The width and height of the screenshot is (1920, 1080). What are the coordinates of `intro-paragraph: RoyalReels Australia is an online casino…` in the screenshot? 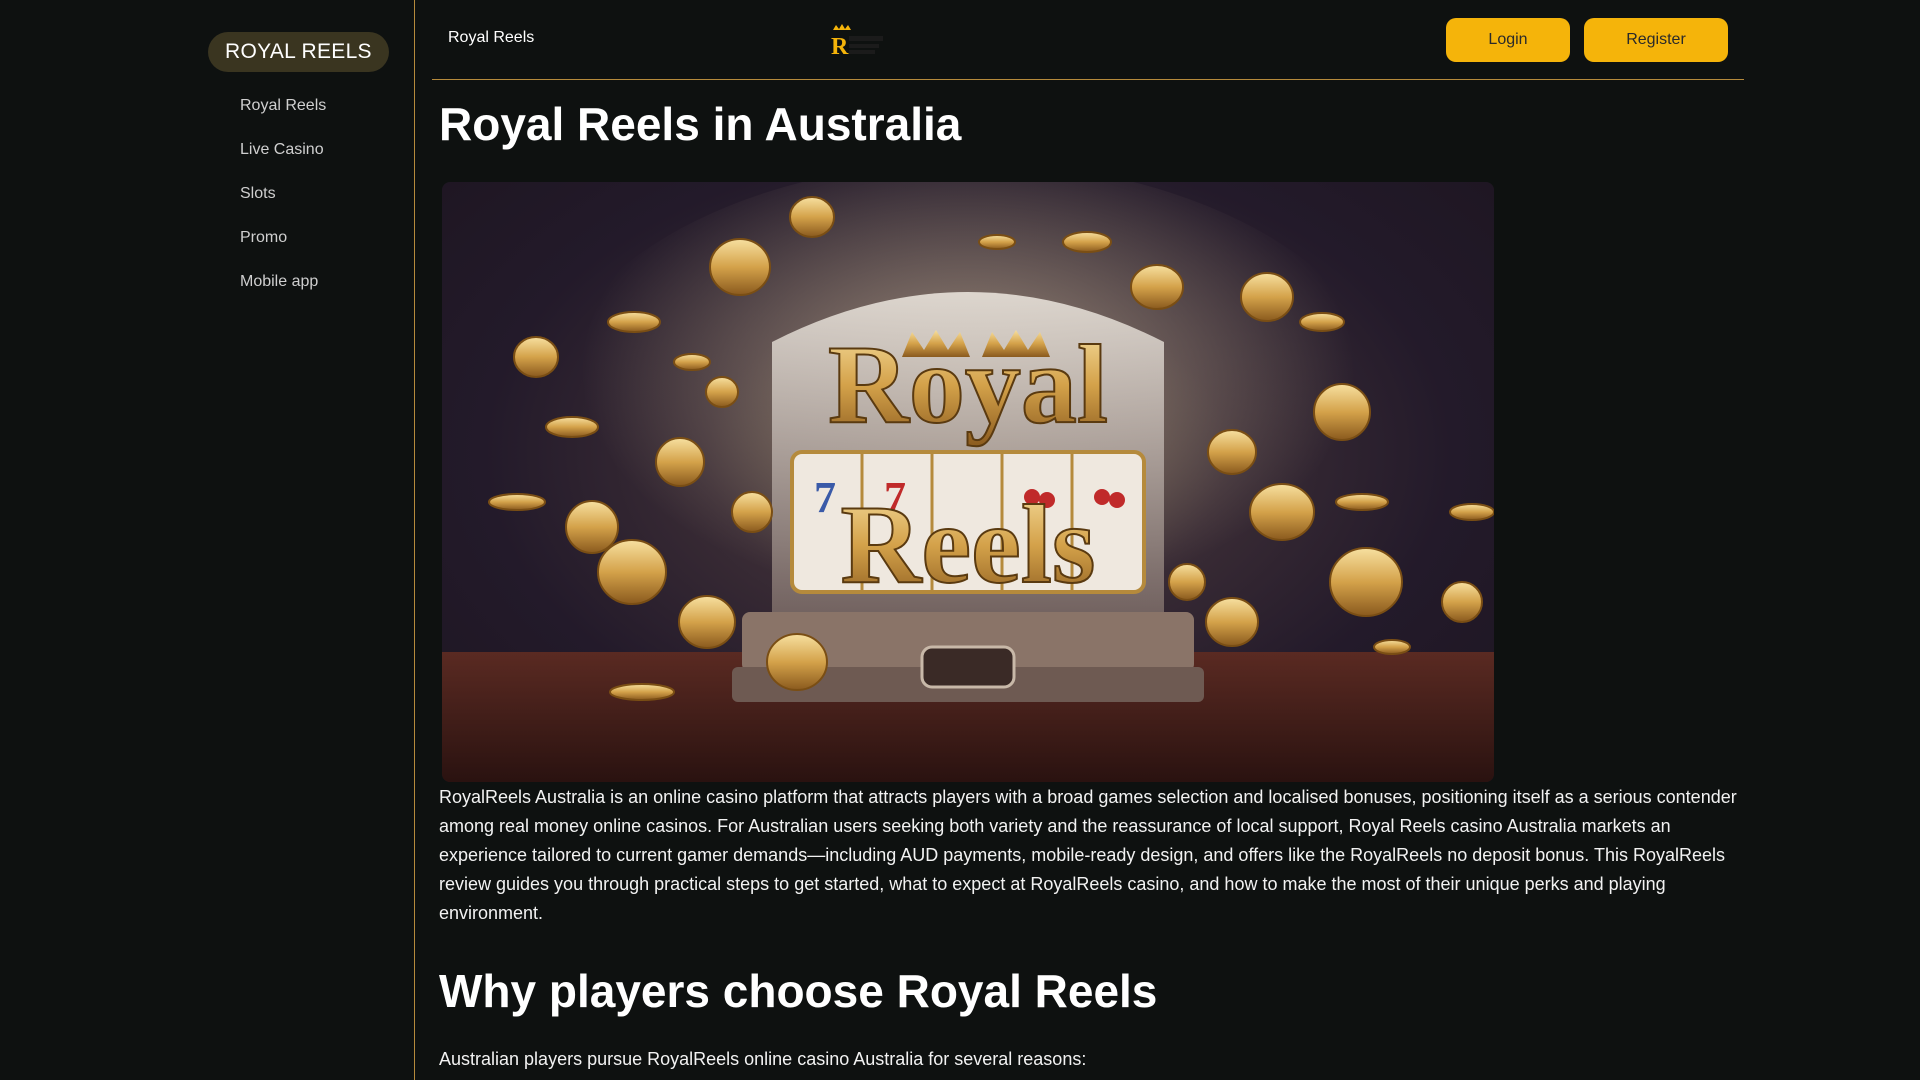 It's located at (1088, 855).